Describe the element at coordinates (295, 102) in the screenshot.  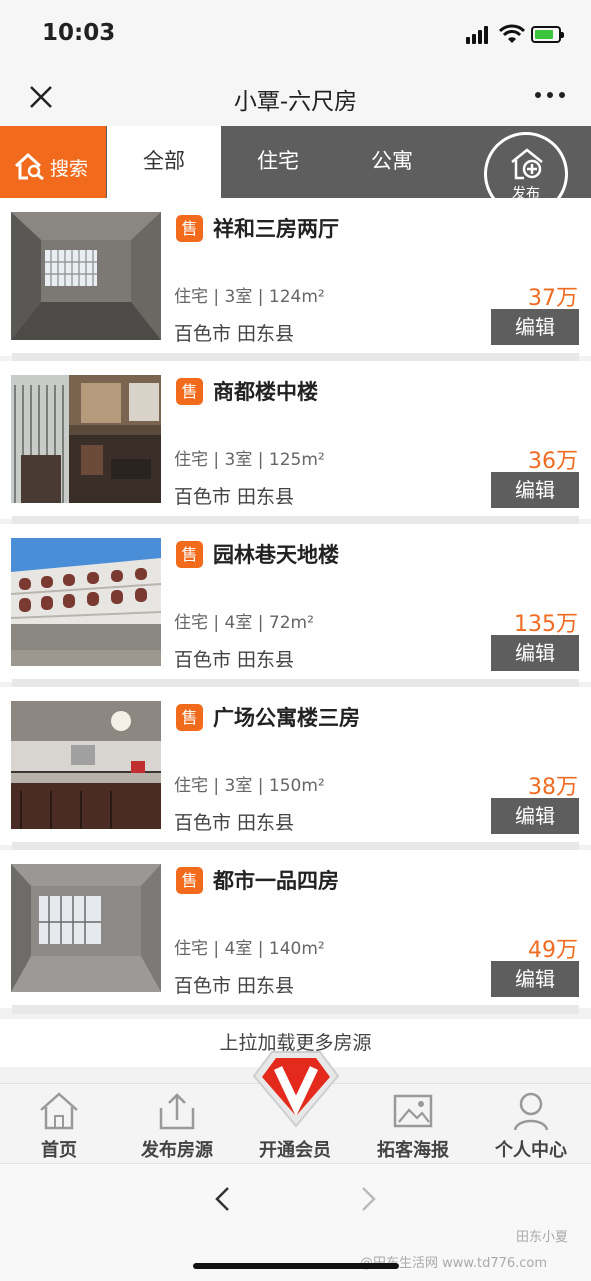
I see `page-title: 小覃-六尺房` at that location.